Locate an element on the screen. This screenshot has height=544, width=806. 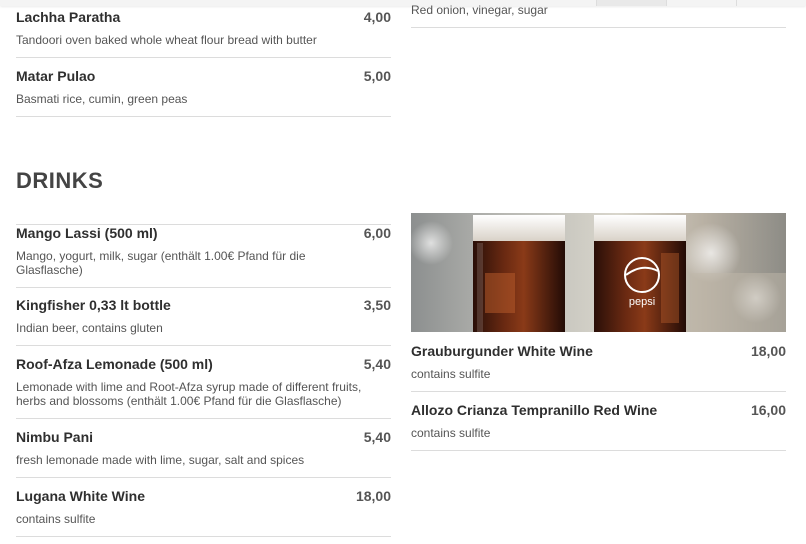
item-name: Kingfisher 0,33 lt bottle is located at coordinates (93, 305).